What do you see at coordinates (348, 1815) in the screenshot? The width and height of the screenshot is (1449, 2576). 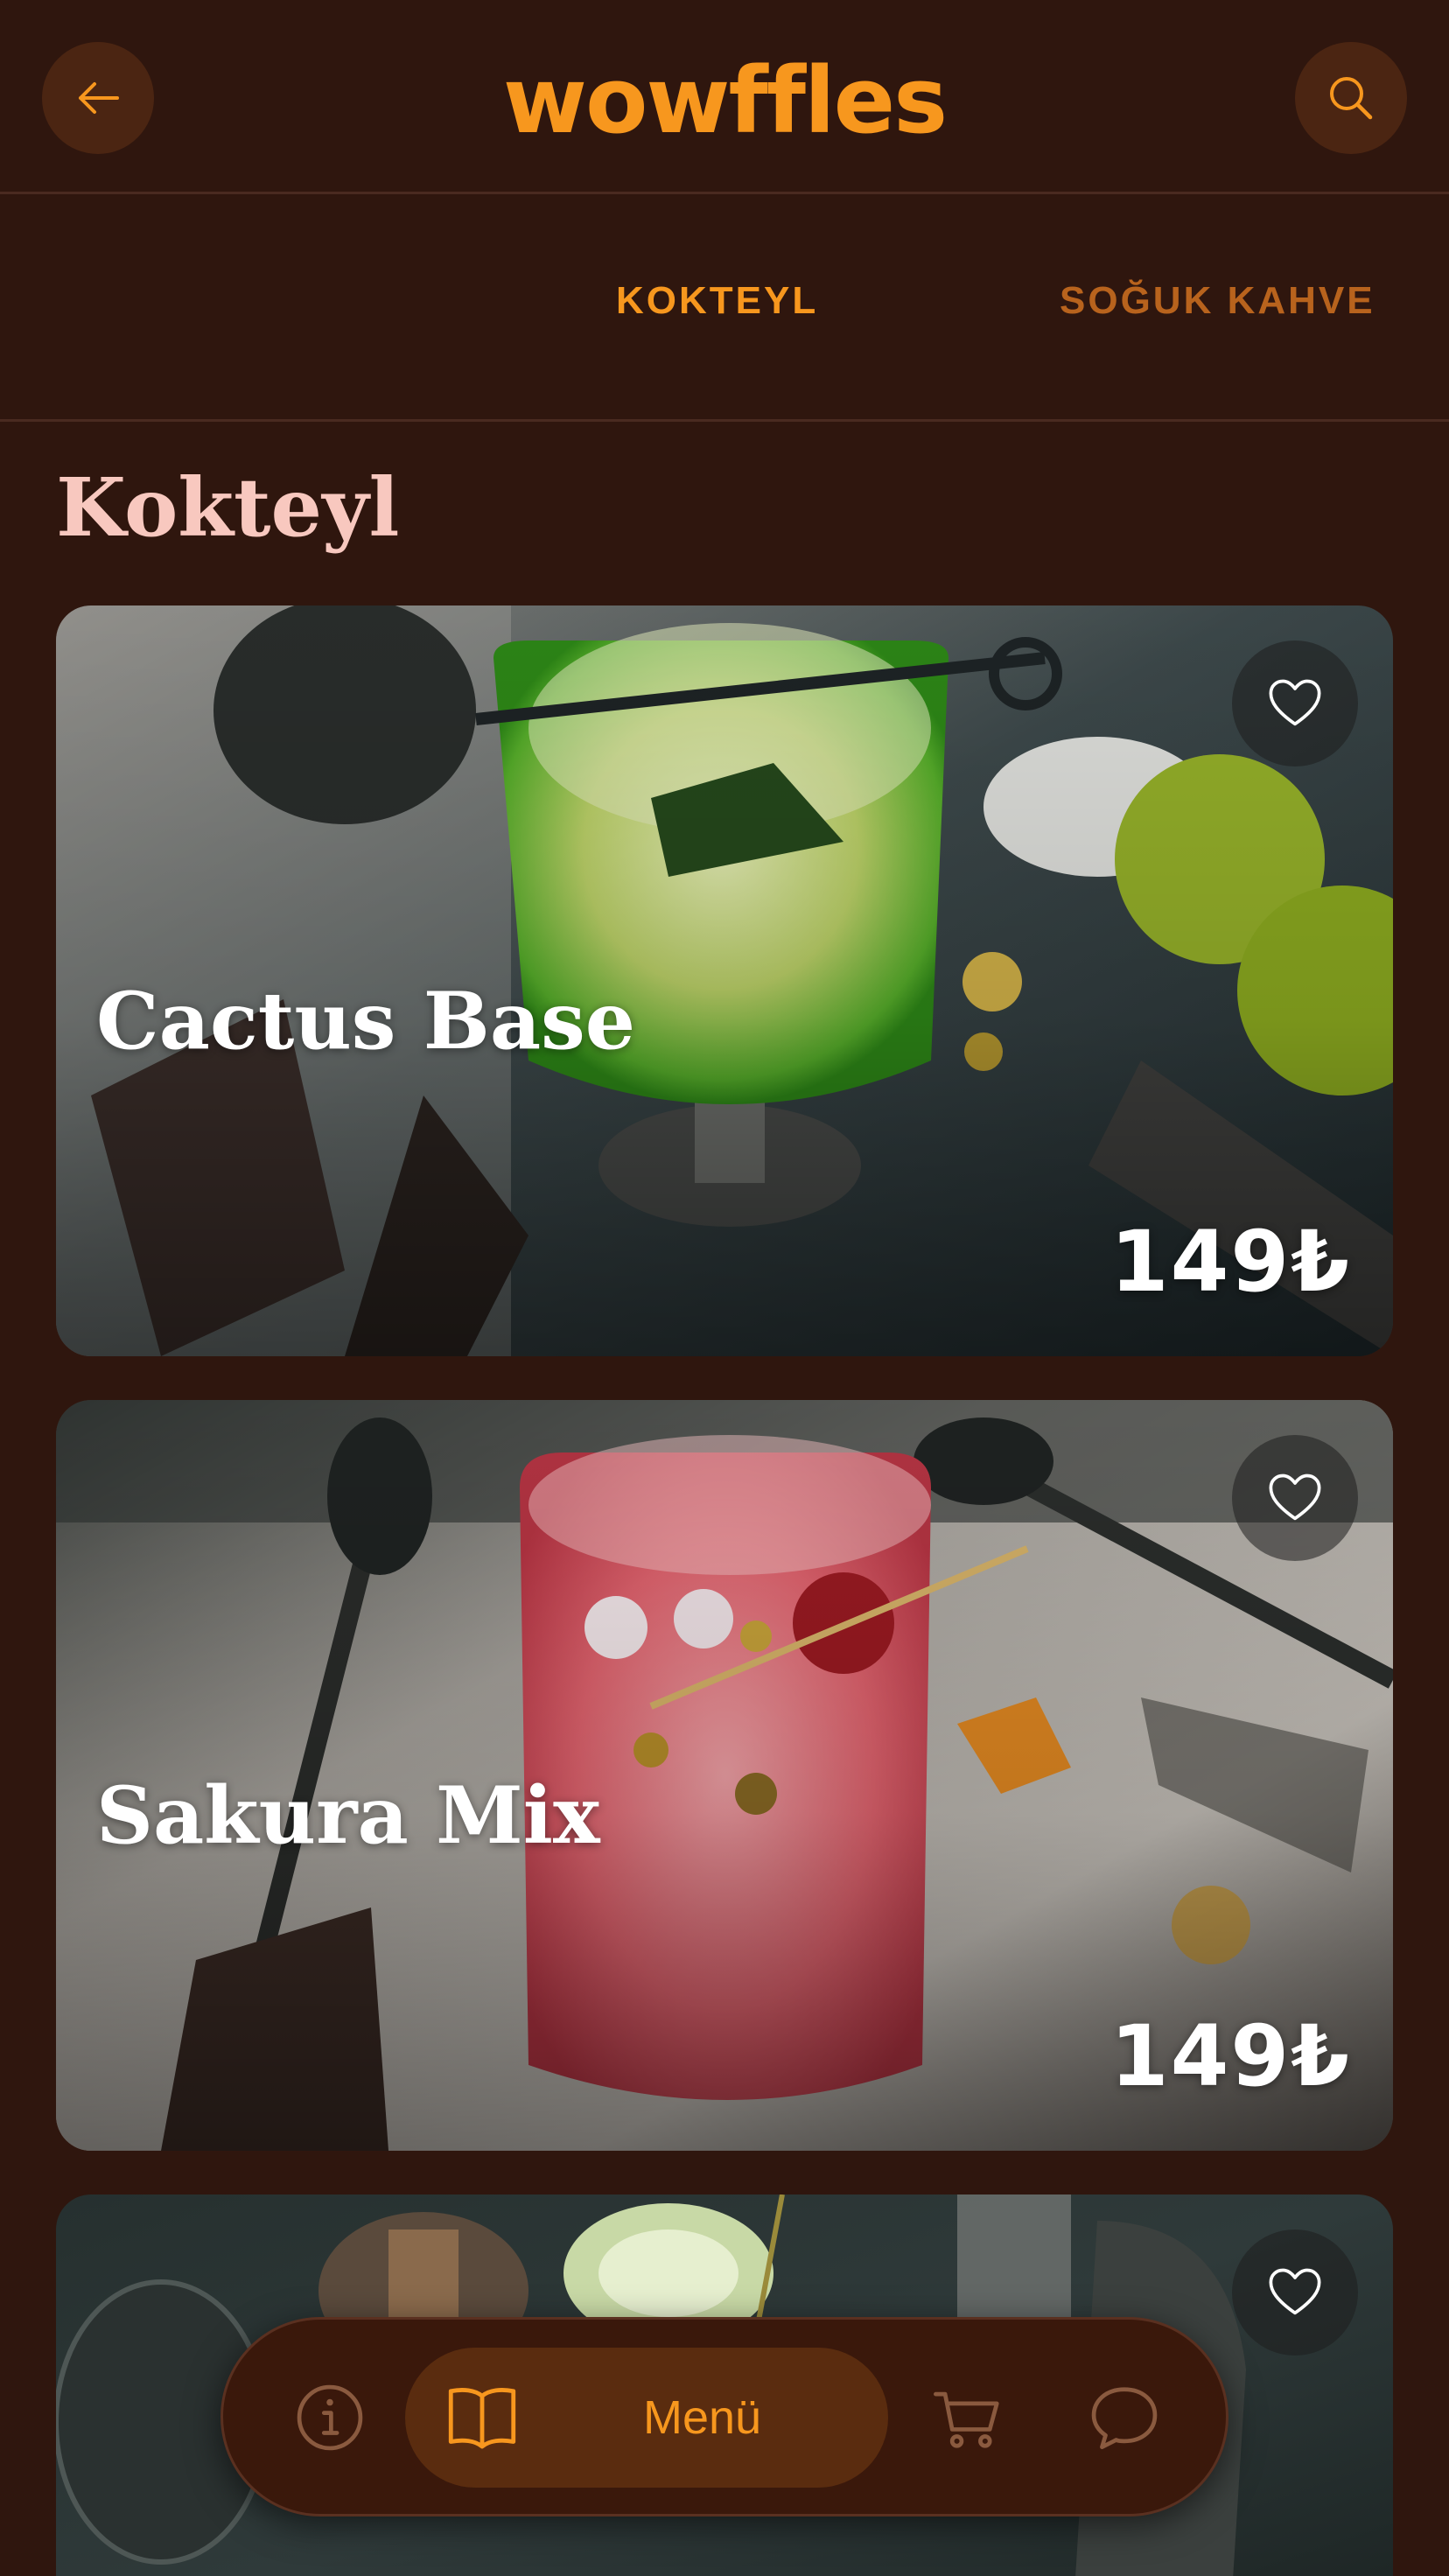 I see `product-name: Sakura Mix` at bounding box center [348, 1815].